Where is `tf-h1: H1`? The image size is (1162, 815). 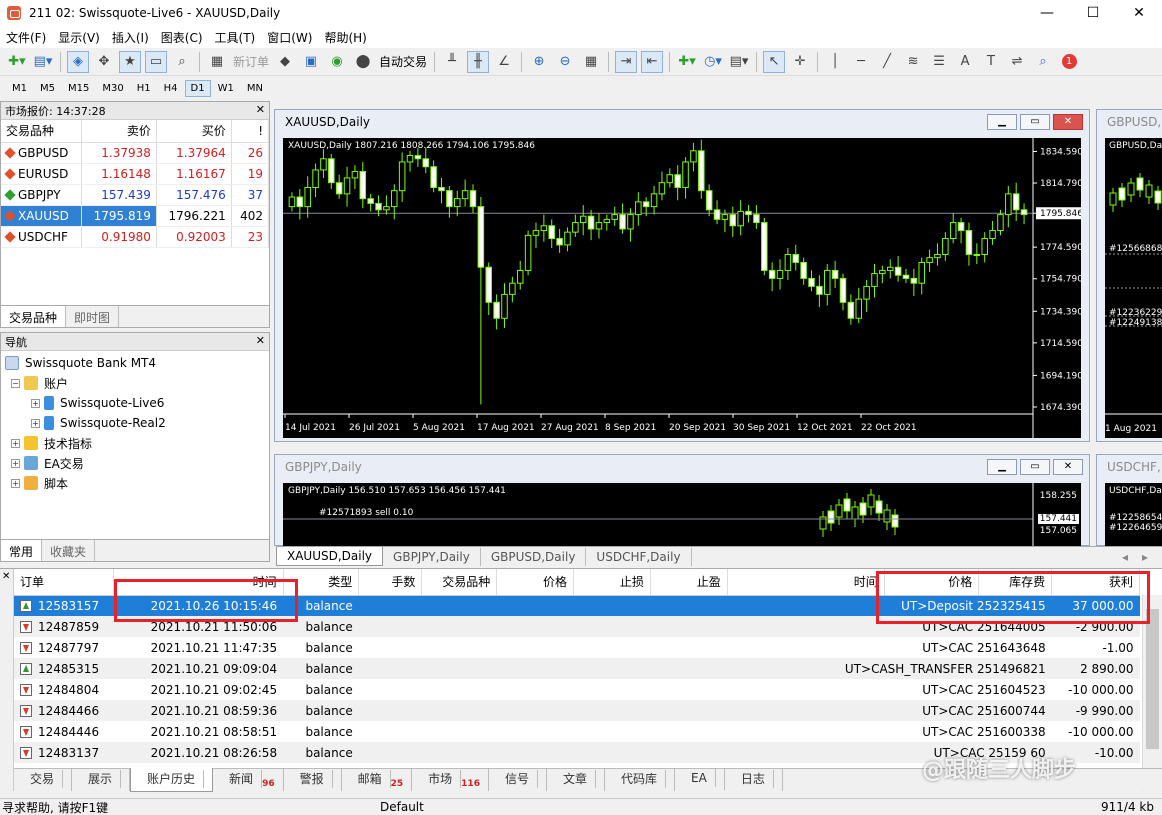 tf-h1: H1 is located at coordinates (144, 88).